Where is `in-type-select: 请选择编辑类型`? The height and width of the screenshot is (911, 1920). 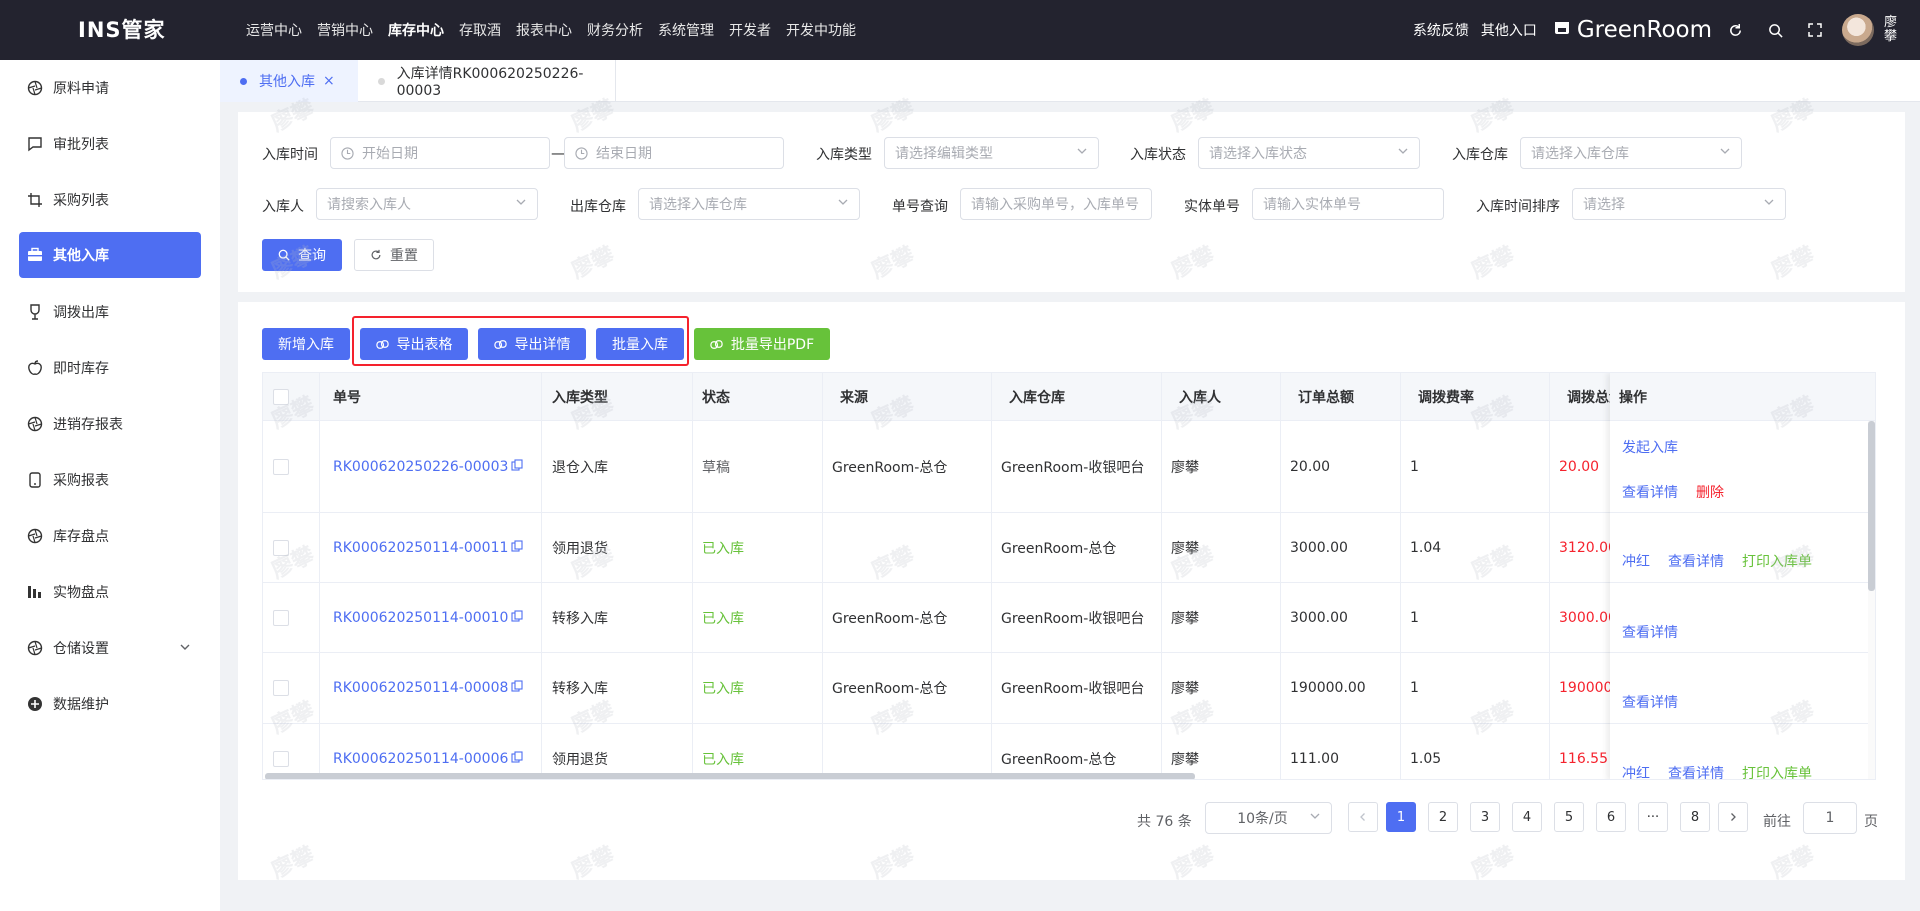 in-type-select: 请选择编辑类型 is located at coordinates (991, 153).